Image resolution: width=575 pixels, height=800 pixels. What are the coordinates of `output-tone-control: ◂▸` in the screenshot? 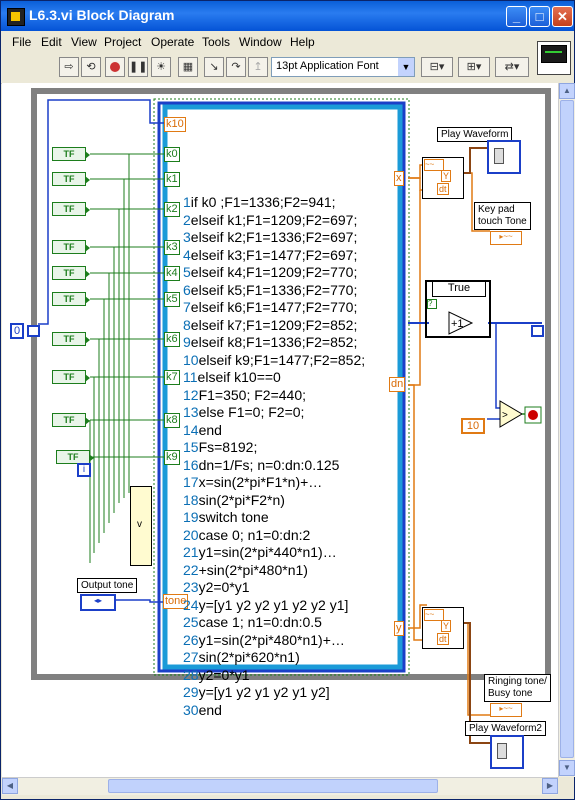 It's located at (98, 602).